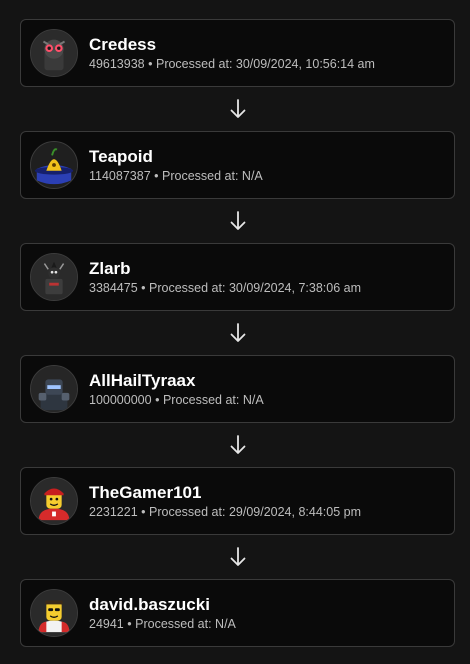 The width and height of the screenshot is (470, 664). I want to click on allhailtyraax-avatar-icon, so click(54, 389).